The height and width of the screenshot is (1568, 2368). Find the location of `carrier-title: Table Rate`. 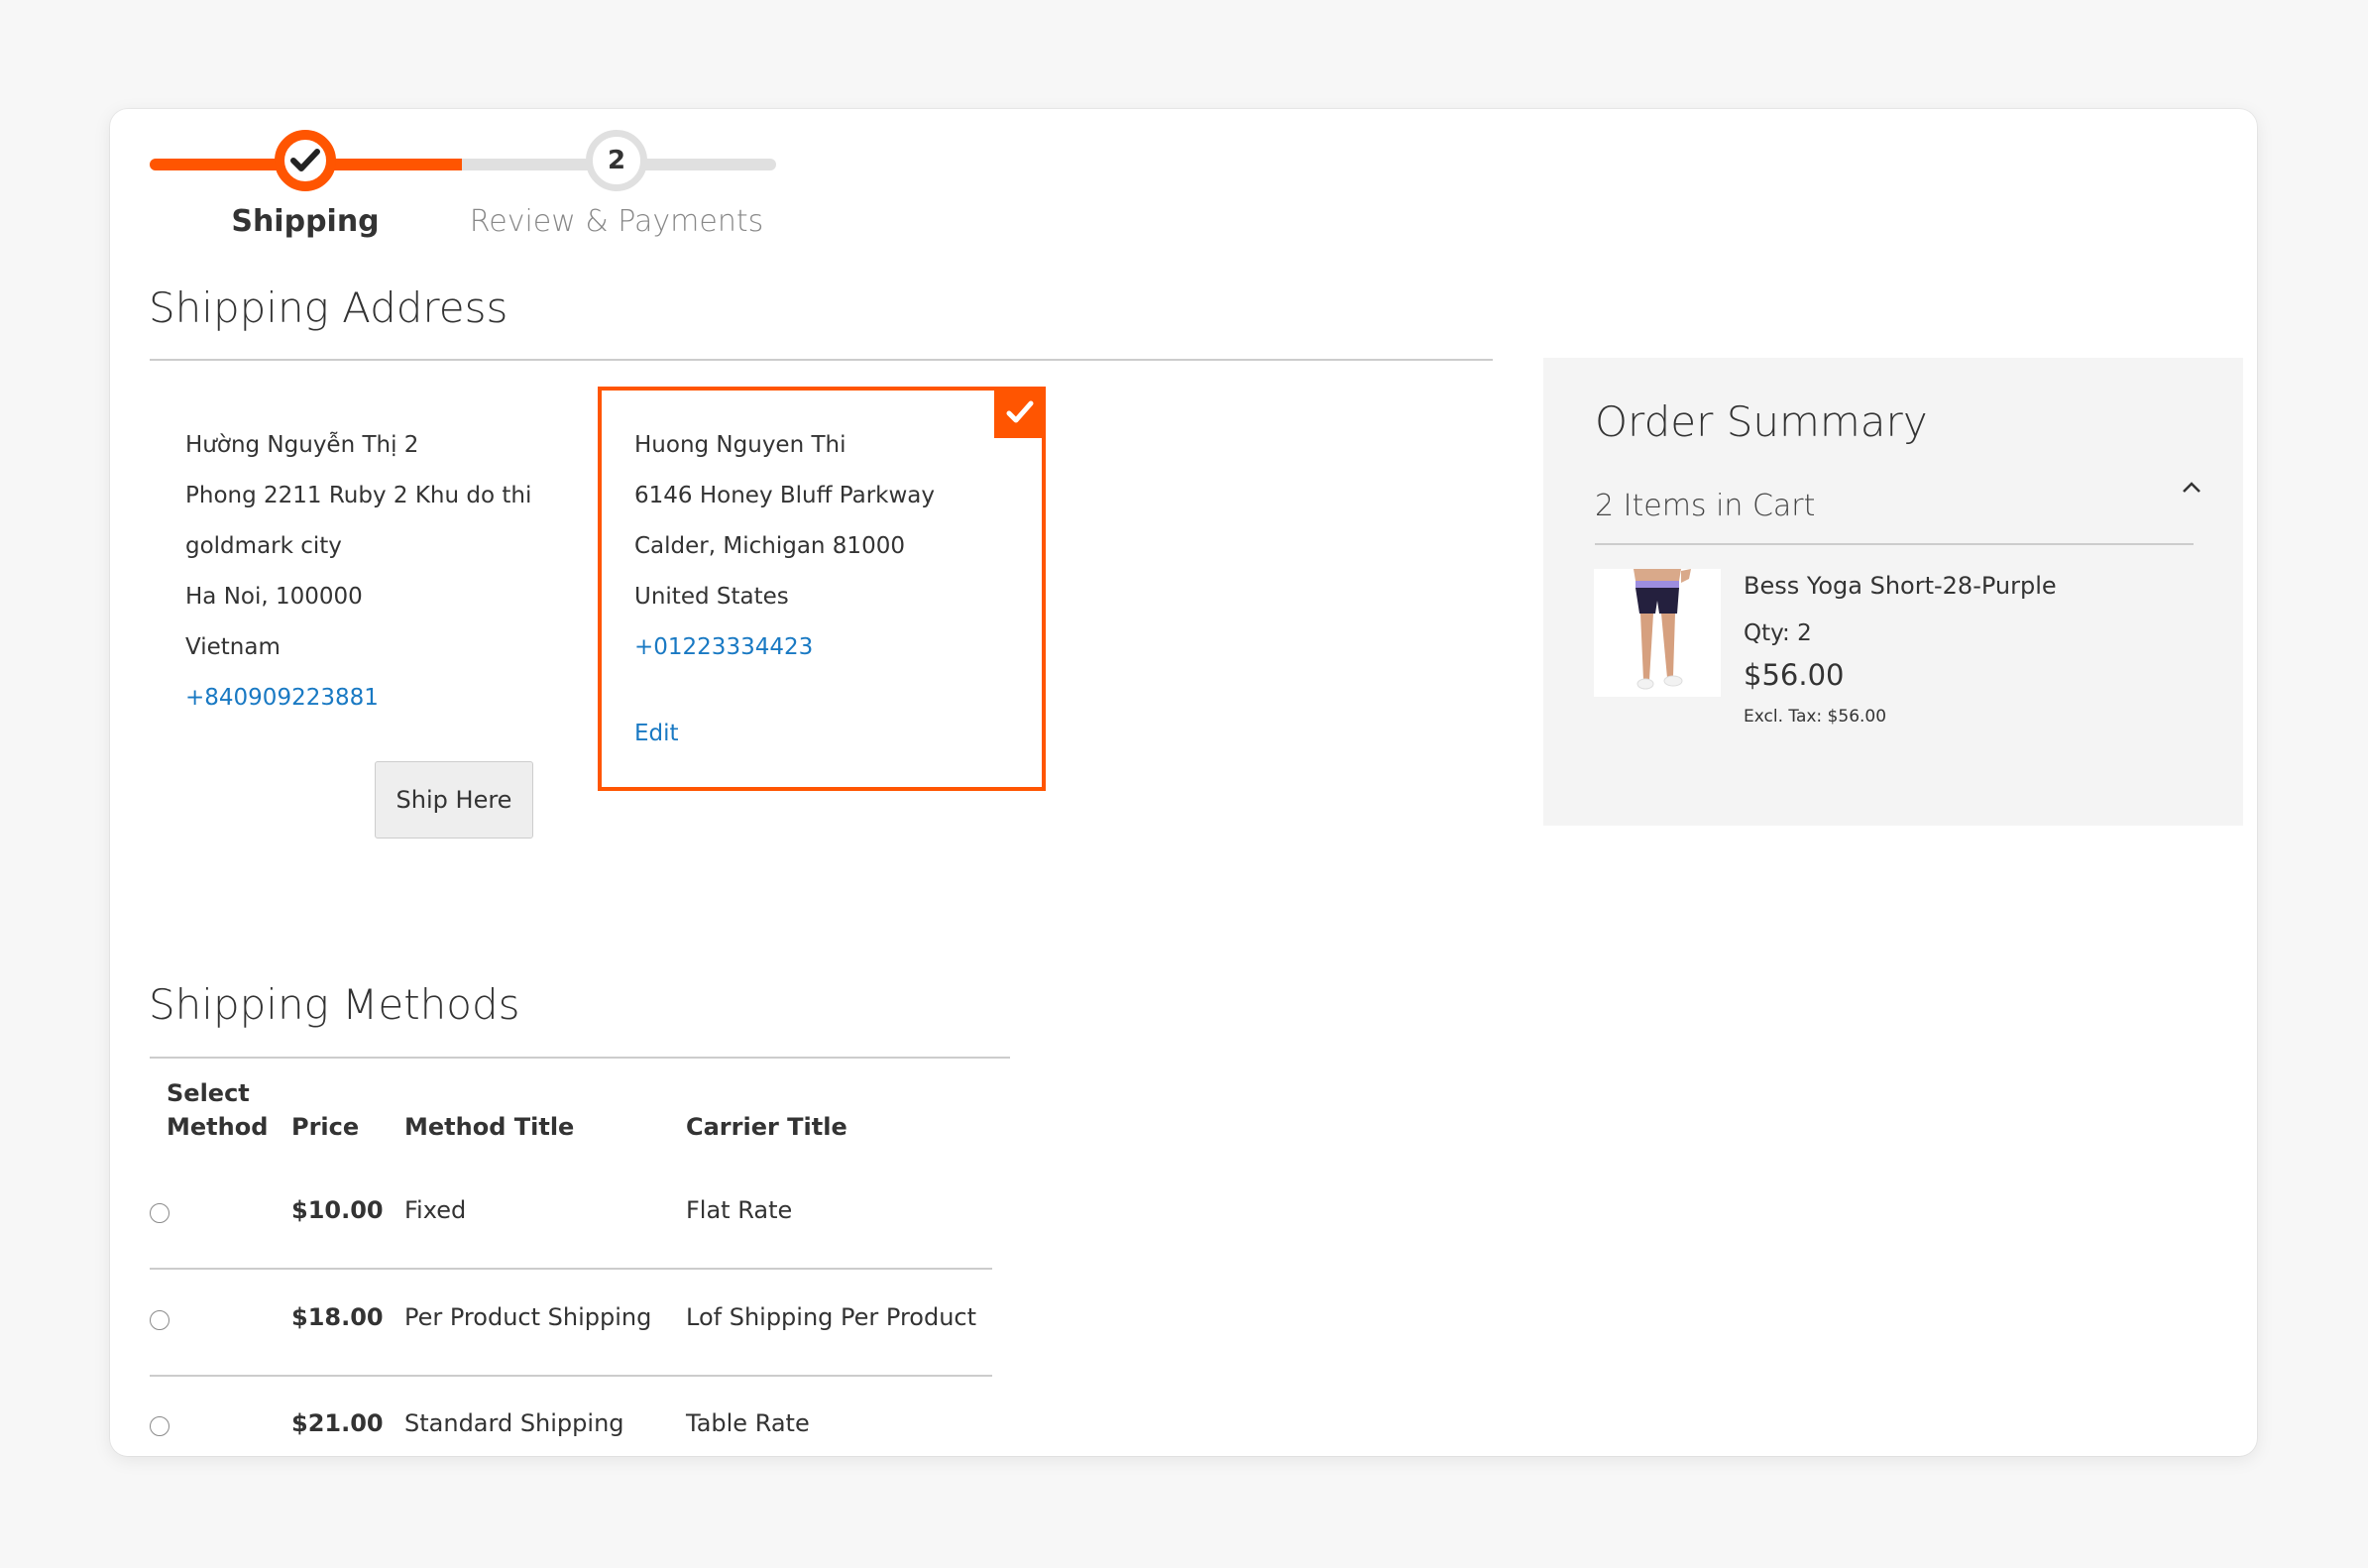

carrier-title: Table Rate is located at coordinates (748, 1423).